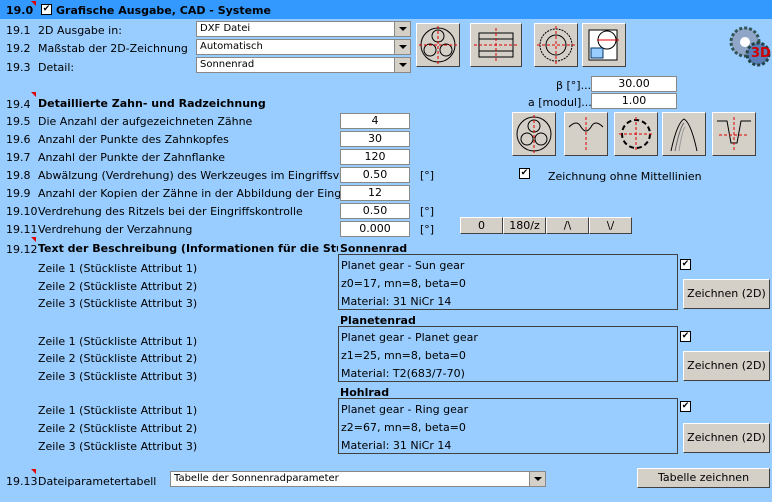 Image resolution: width=772 pixels, height=502 pixels. I want to click on row-number: 19.6, so click(18, 139).